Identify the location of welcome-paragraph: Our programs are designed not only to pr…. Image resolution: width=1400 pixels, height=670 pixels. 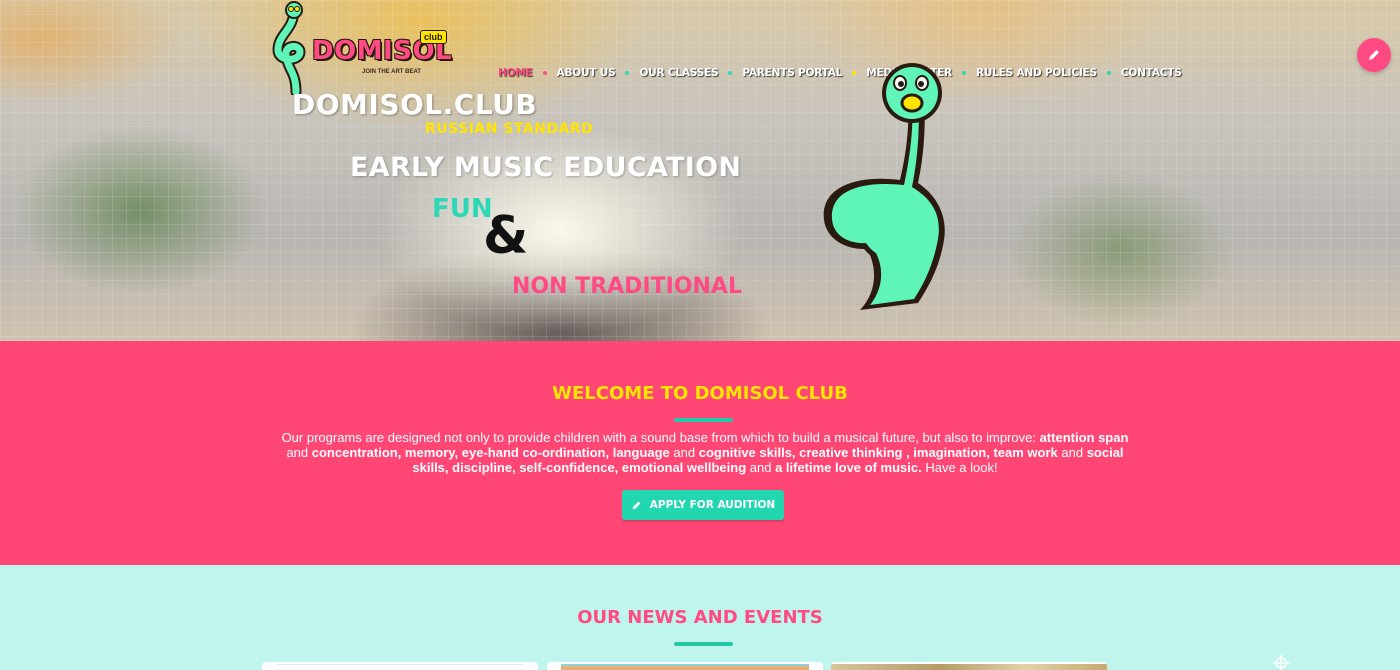
(705, 452).